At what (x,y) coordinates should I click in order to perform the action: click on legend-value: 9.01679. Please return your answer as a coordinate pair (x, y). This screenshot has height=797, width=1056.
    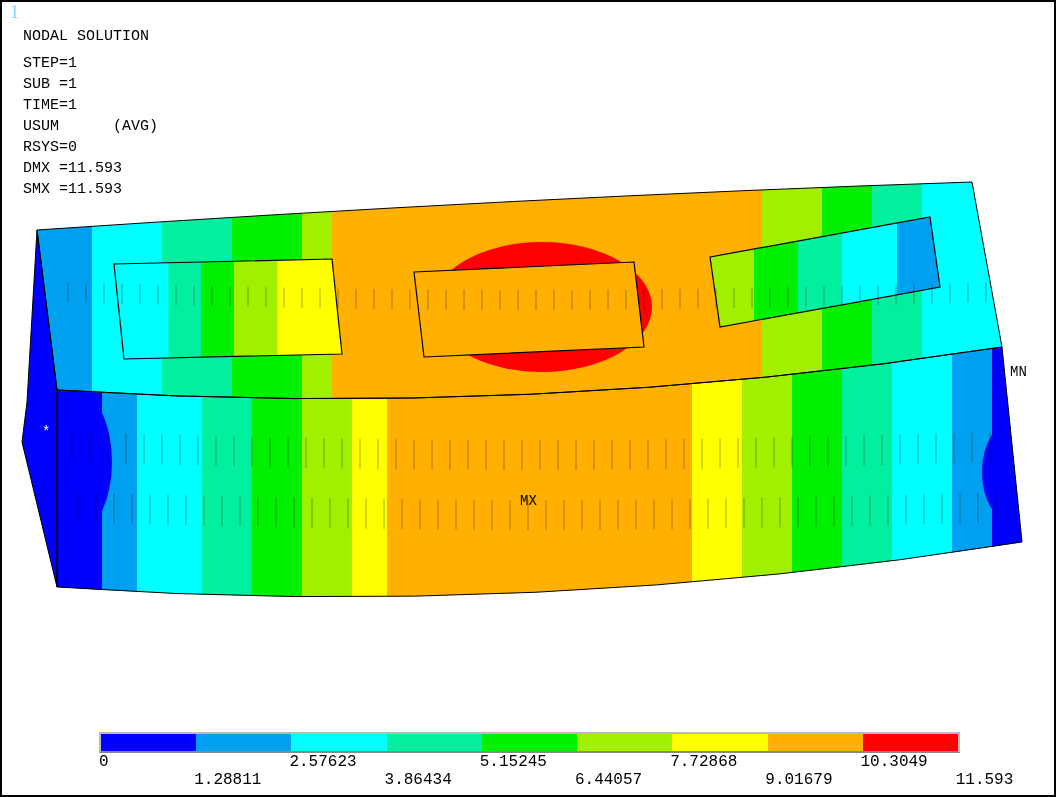
    Looking at the image, I should click on (799, 780).